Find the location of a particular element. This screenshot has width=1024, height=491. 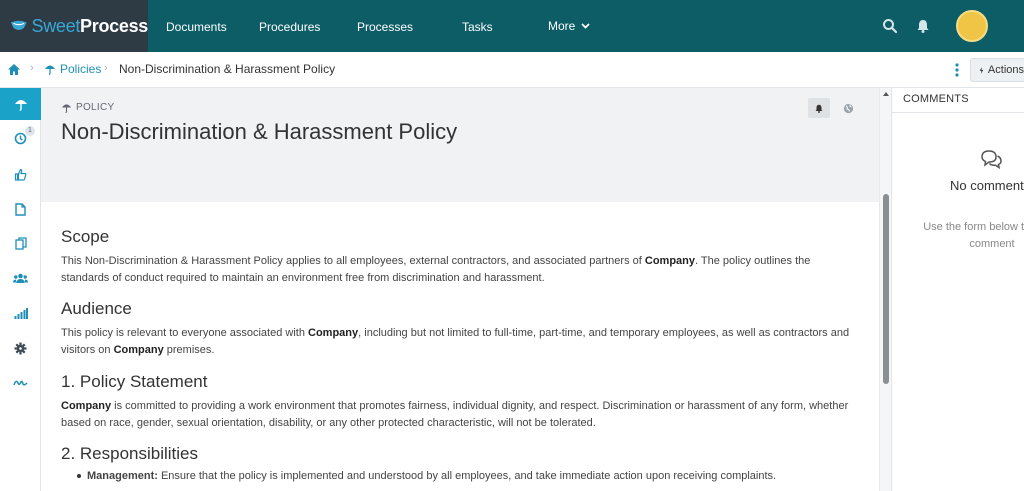

rail-approvals-button is located at coordinates (20, 174).